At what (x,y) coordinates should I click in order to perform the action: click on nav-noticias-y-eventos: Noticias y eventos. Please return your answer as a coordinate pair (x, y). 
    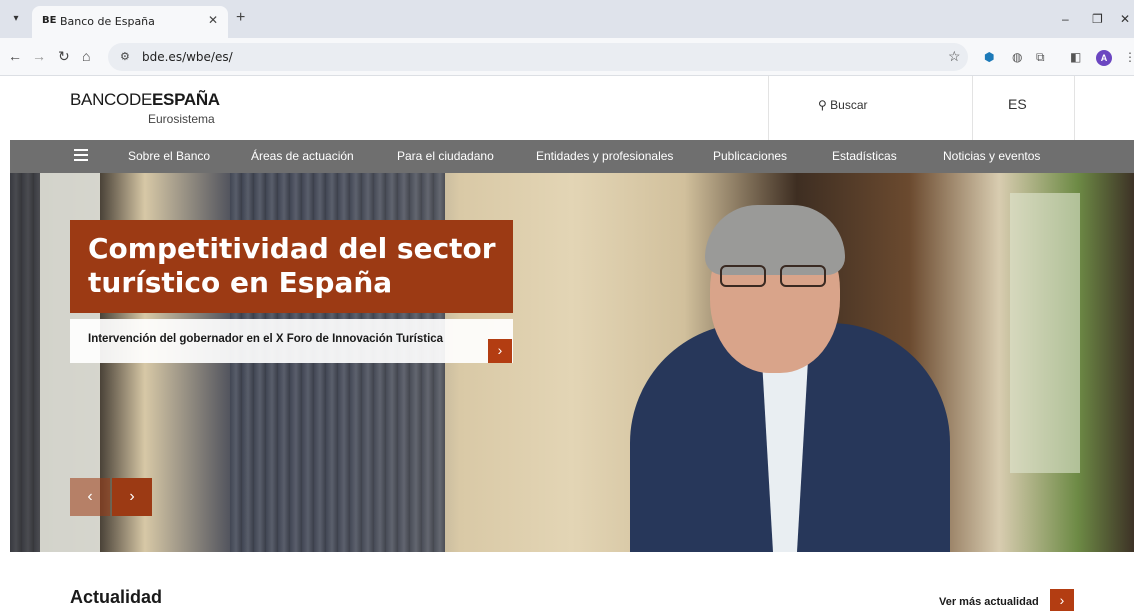
    Looking at the image, I should click on (991, 156).